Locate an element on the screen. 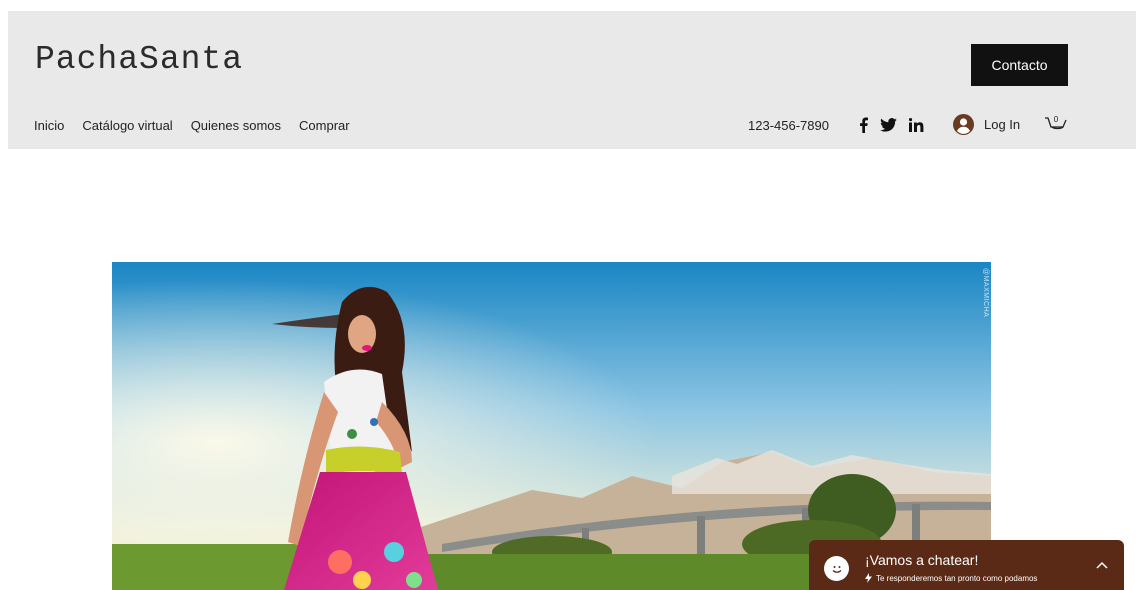  facebook-icon is located at coordinates (863, 125).